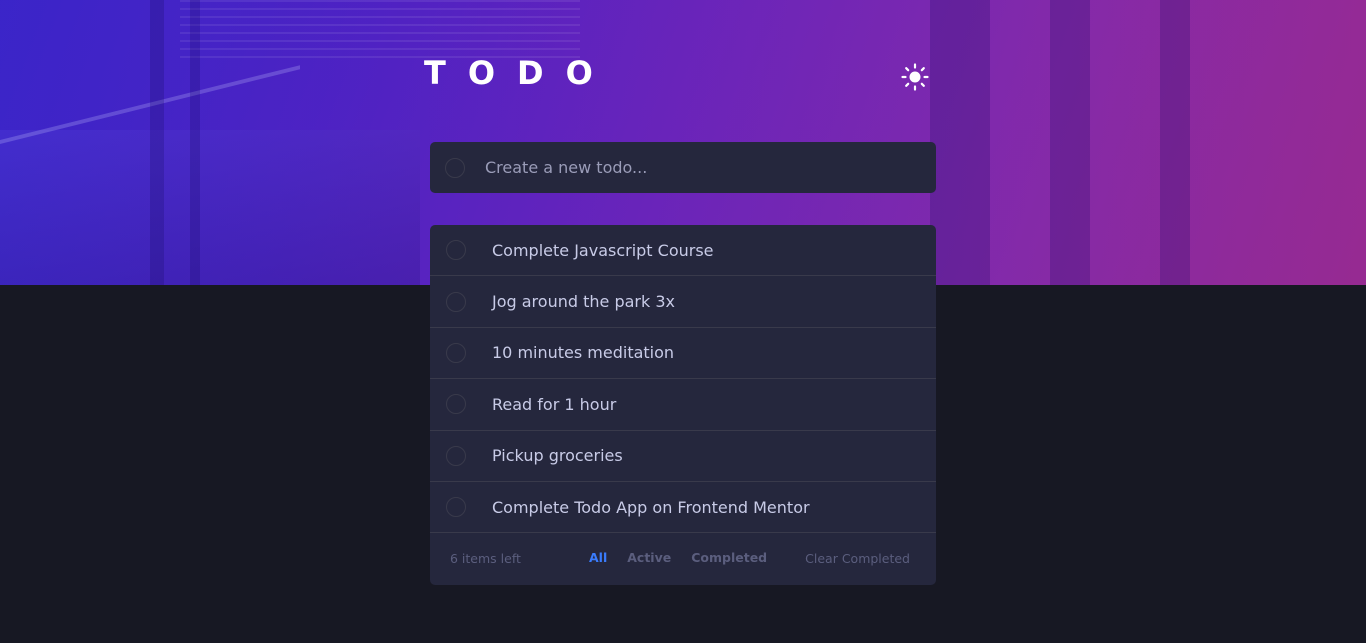 The image size is (1366, 643). Describe the element at coordinates (557, 456) in the screenshot. I see `todo-text: Pickup groceries` at that location.